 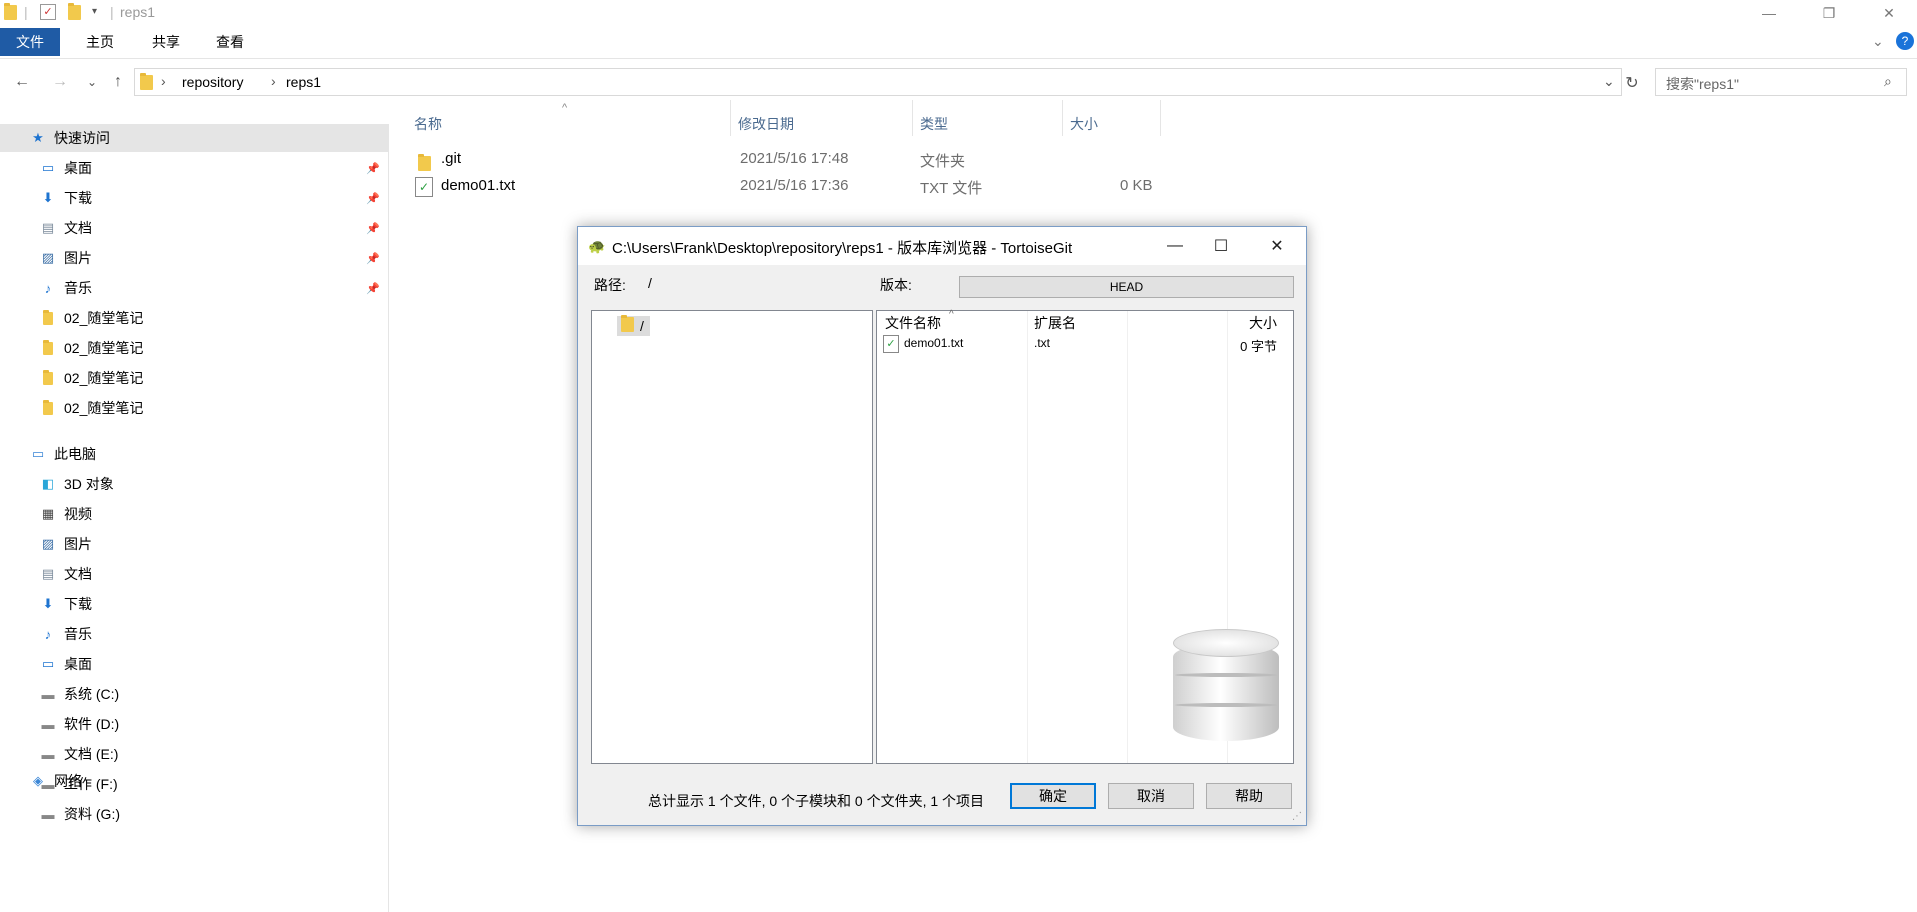 I want to click on column-header-filename: 文件名称, so click(x=913, y=323).